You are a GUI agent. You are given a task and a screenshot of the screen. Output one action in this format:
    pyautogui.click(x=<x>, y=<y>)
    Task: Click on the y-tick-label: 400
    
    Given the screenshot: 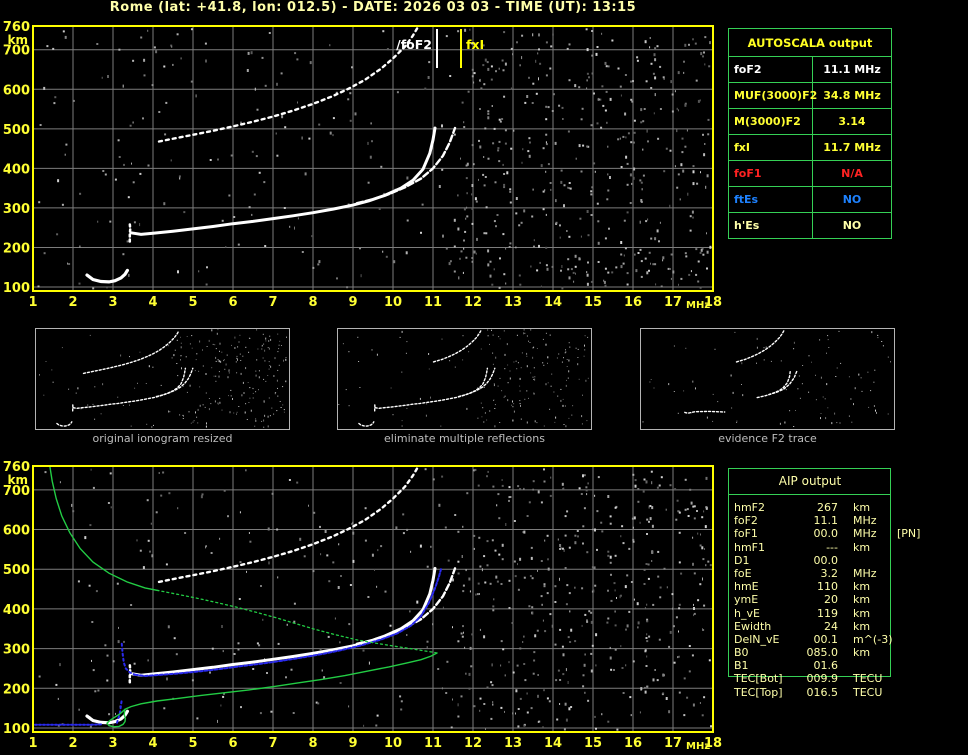 What is the action you would take?
    pyautogui.click(x=16, y=169)
    